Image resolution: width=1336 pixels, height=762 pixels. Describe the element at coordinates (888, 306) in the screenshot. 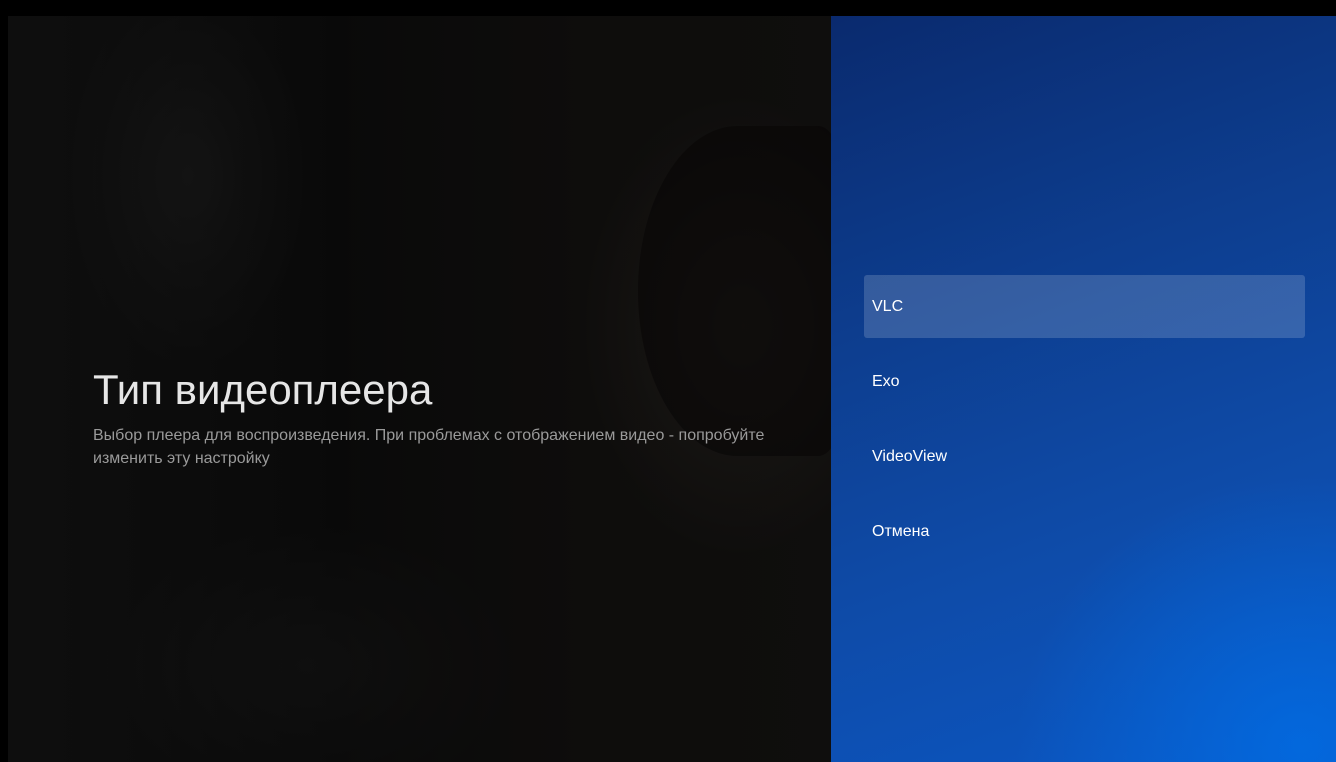

I see `action-label: VLC` at that location.